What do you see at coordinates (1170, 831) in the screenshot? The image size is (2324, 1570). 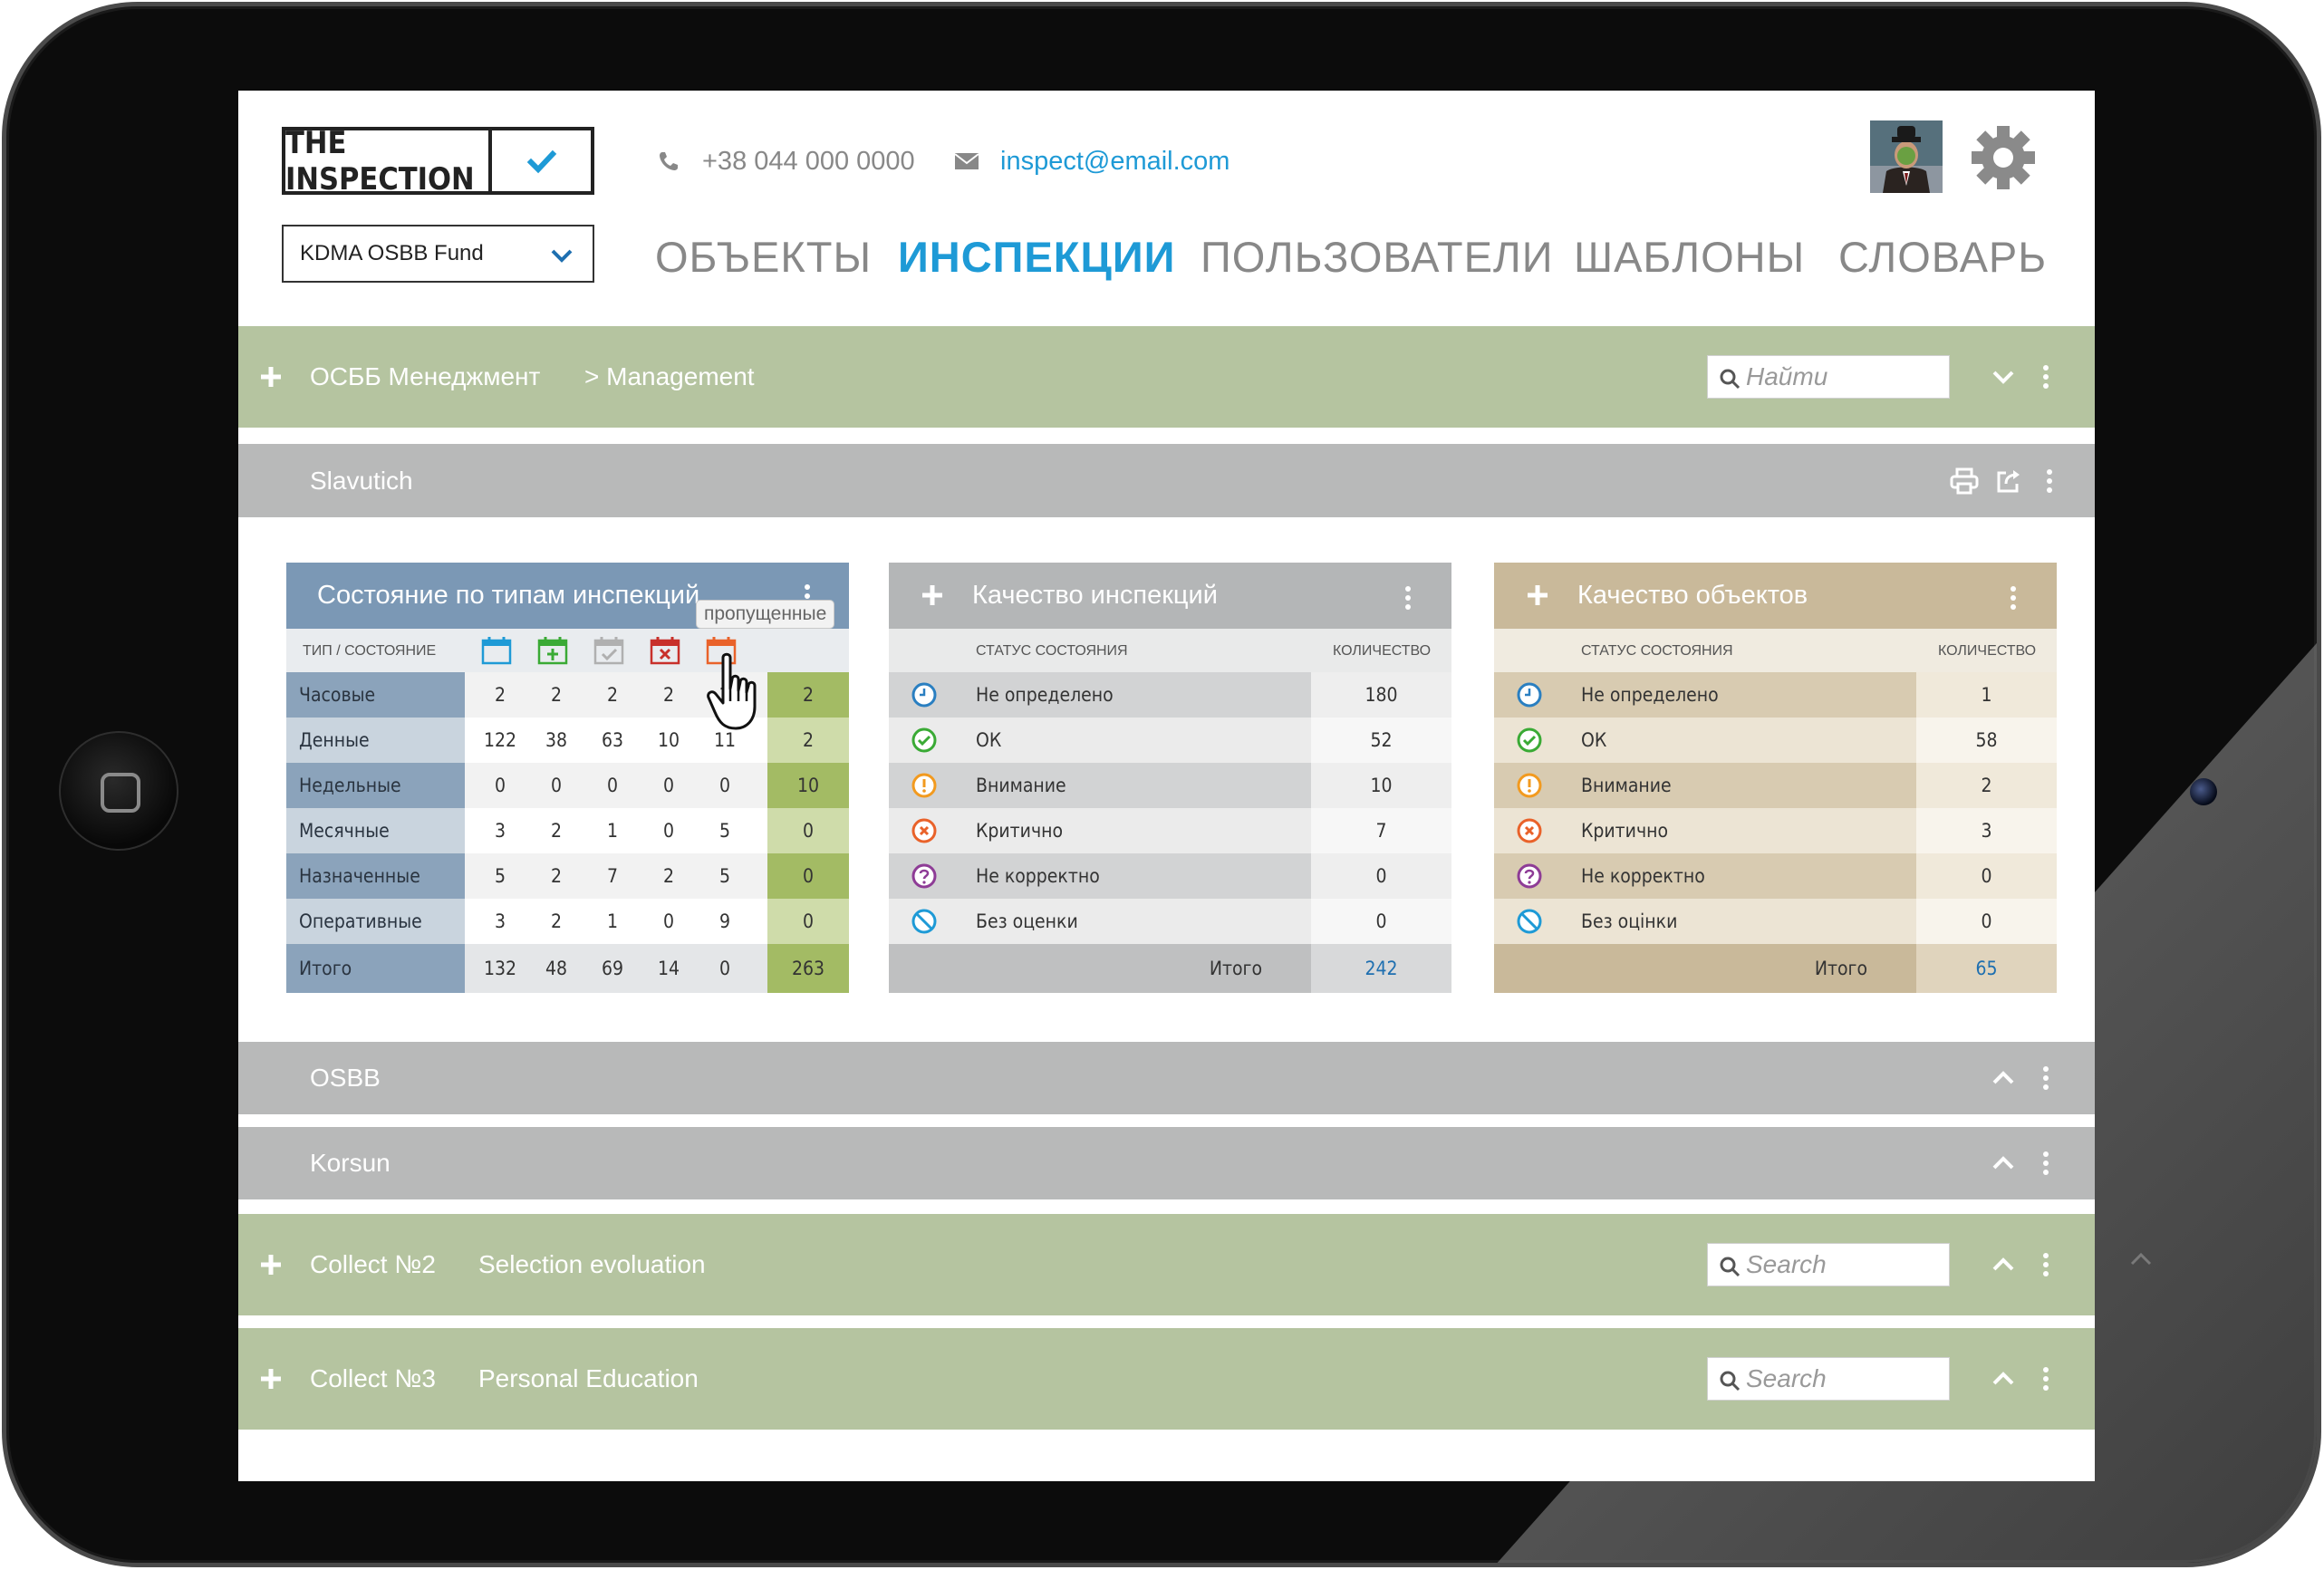 I see `list-item: Критично 7` at bounding box center [1170, 831].